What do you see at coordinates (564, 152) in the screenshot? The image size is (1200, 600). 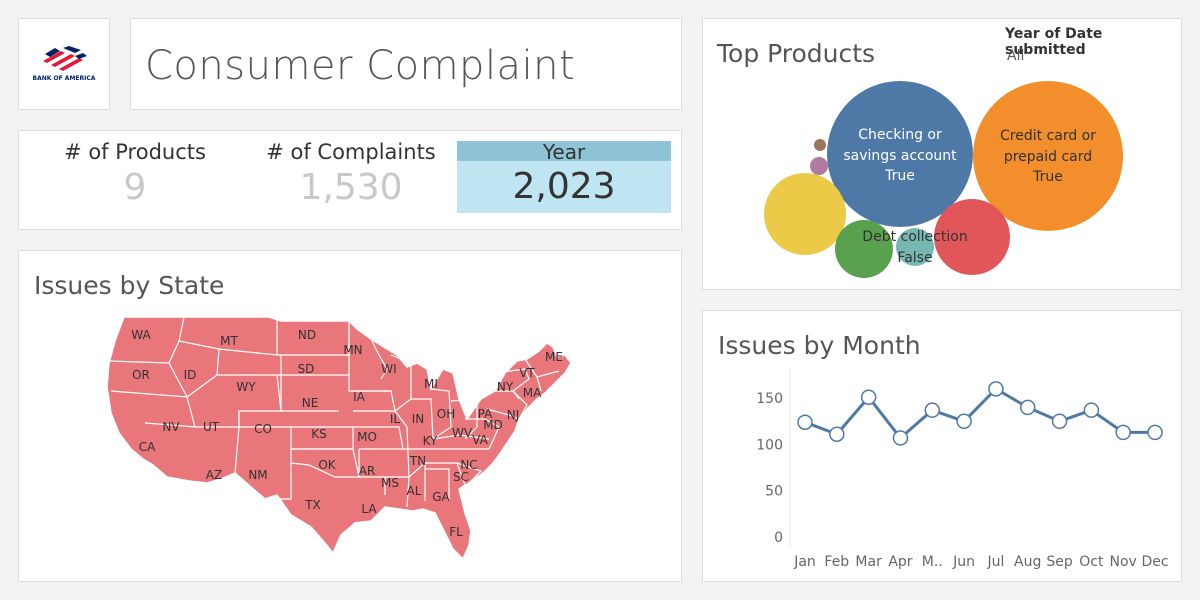 I see `year-kpi-label: Year` at bounding box center [564, 152].